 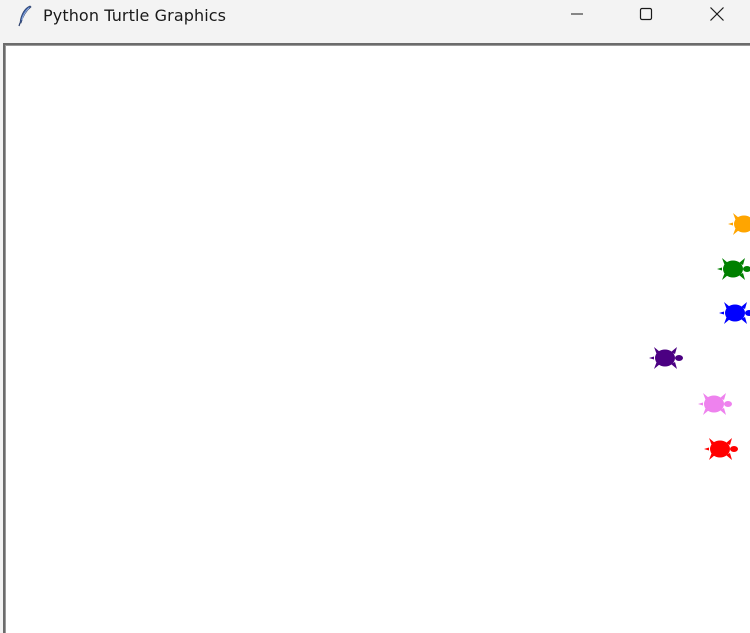 What do you see at coordinates (26, 16) in the screenshot?
I see `feather-icon` at bounding box center [26, 16].